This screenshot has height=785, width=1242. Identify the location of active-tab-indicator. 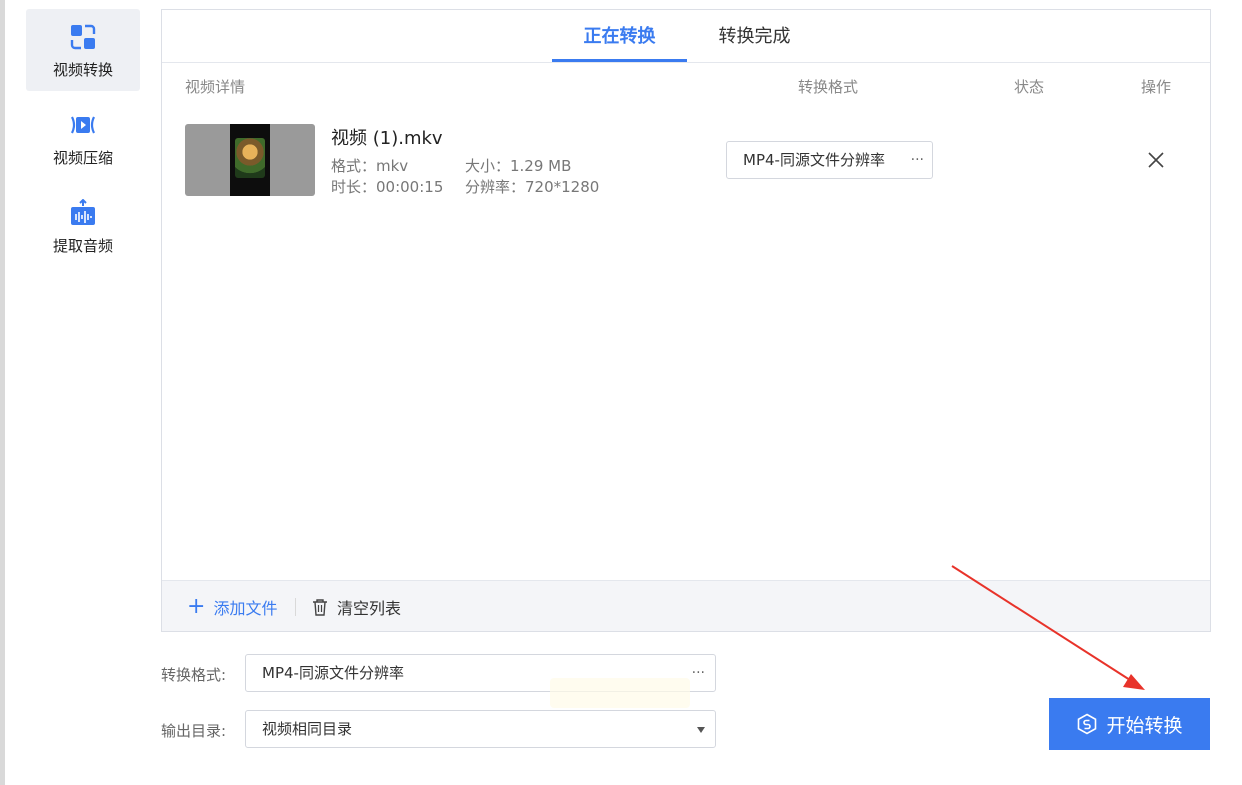
(619, 60).